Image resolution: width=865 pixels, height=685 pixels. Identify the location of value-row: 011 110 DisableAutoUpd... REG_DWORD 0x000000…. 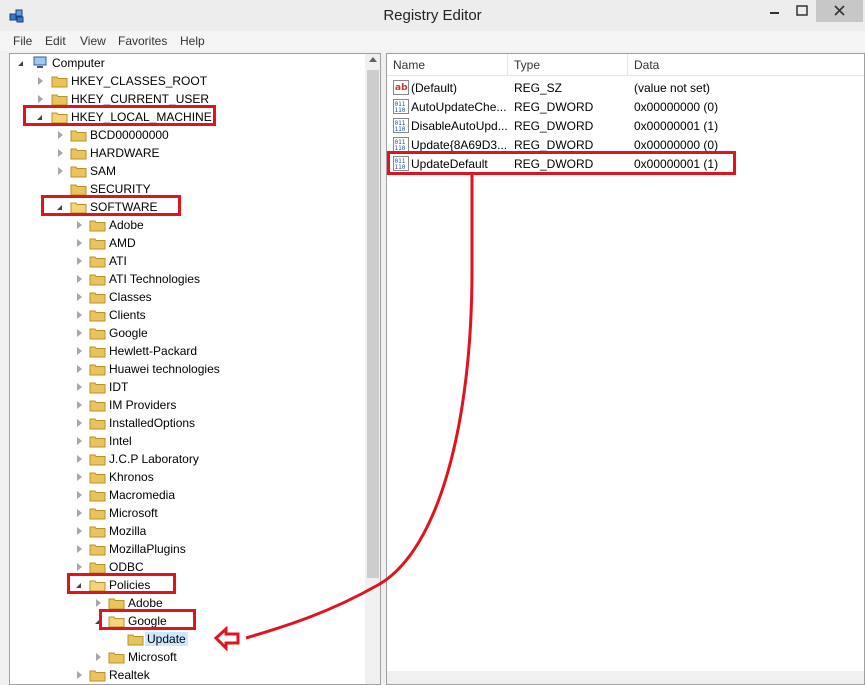
(625, 125).